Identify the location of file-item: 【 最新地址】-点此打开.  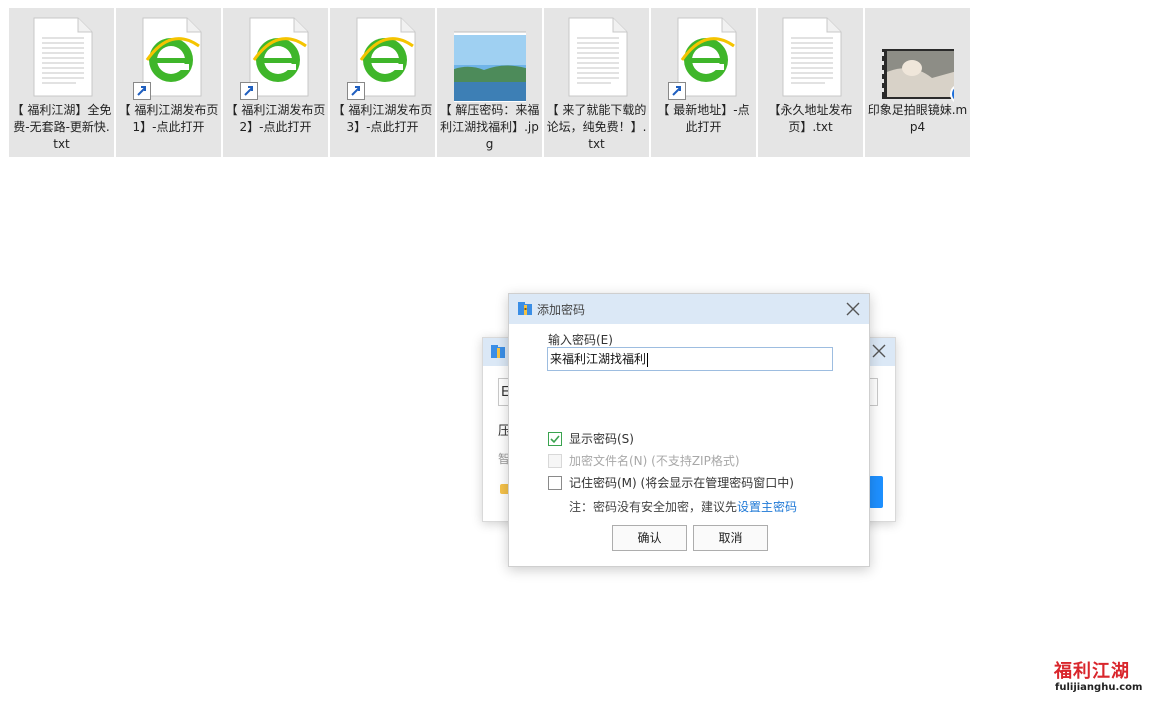
(703, 82).